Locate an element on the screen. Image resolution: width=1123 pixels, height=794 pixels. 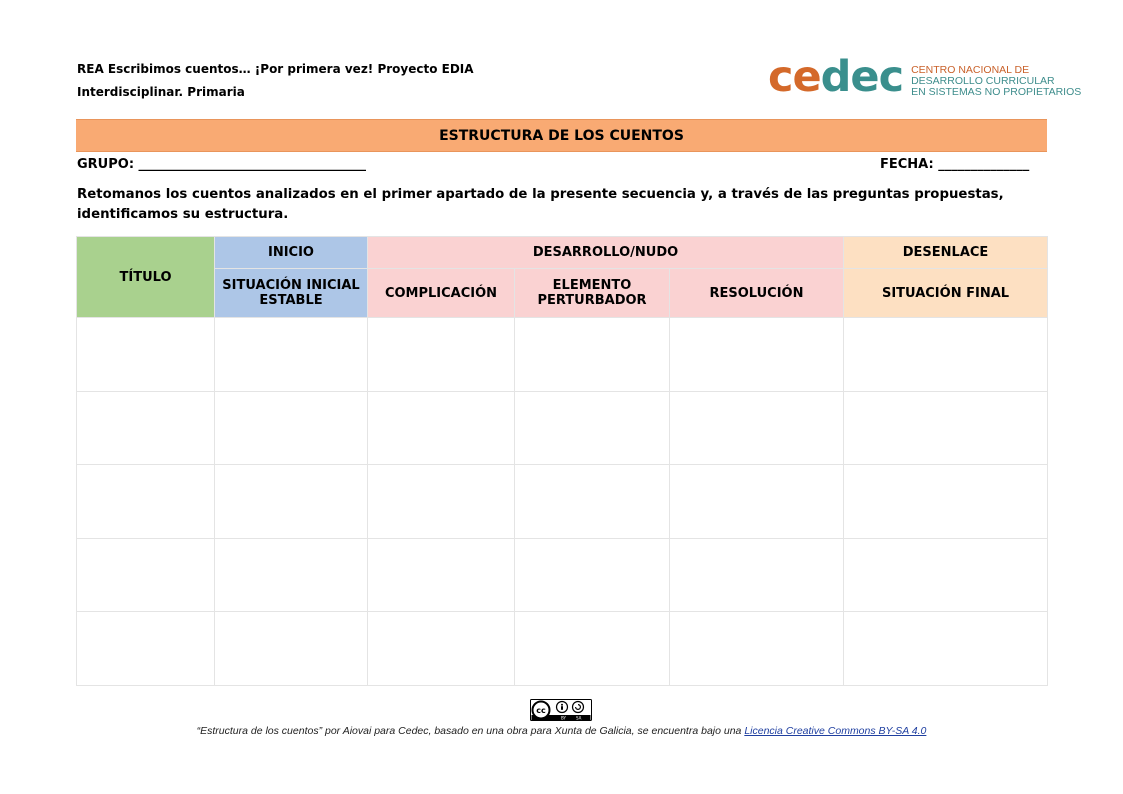
svg-text: SA is located at coordinates (579, 718).